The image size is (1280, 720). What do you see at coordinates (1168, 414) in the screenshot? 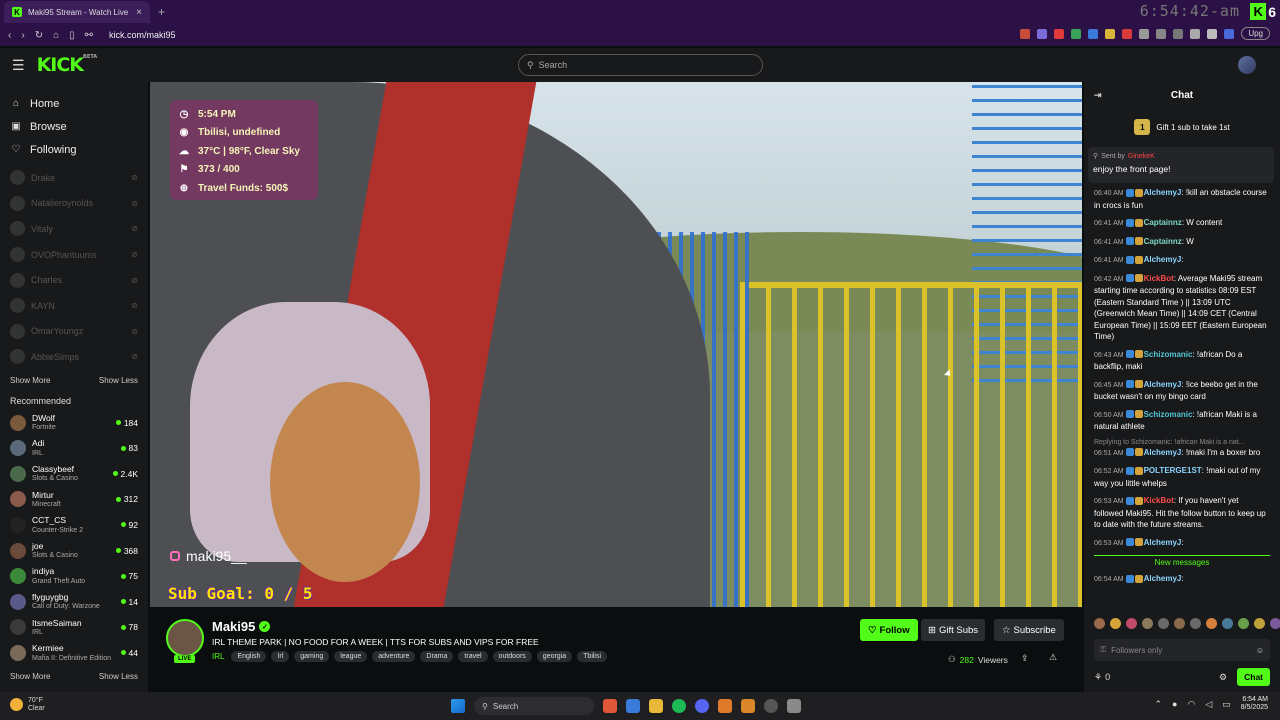
I see `message-user: Schizomanic` at bounding box center [1168, 414].